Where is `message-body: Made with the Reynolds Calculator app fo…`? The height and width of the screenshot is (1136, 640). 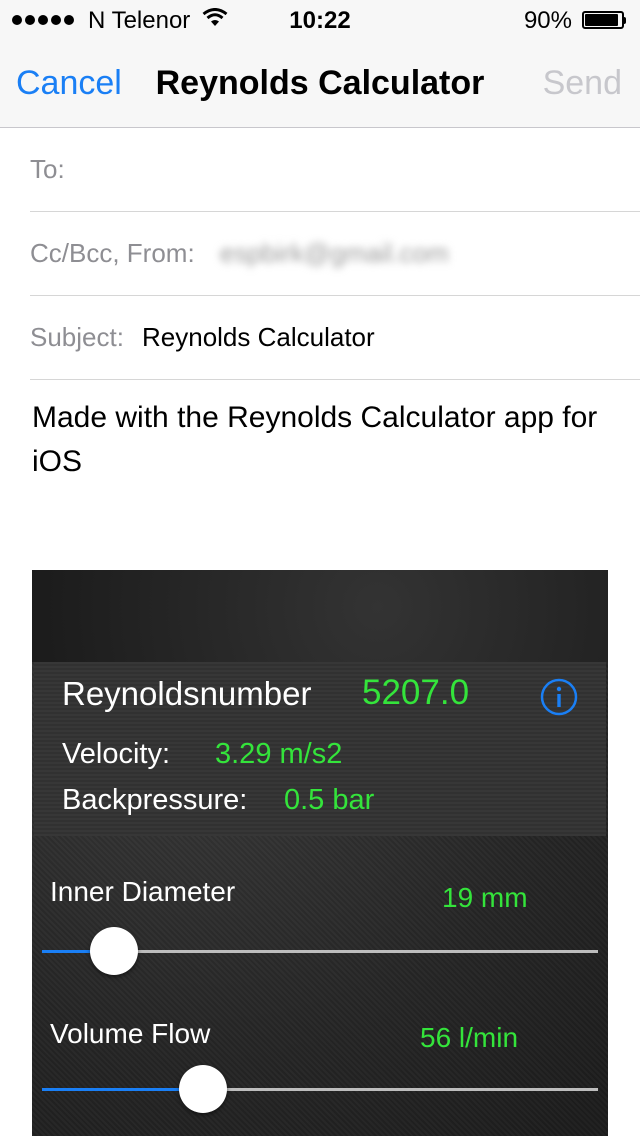 message-body: Made with the Reynolds Calculator app fo… is located at coordinates (327, 440).